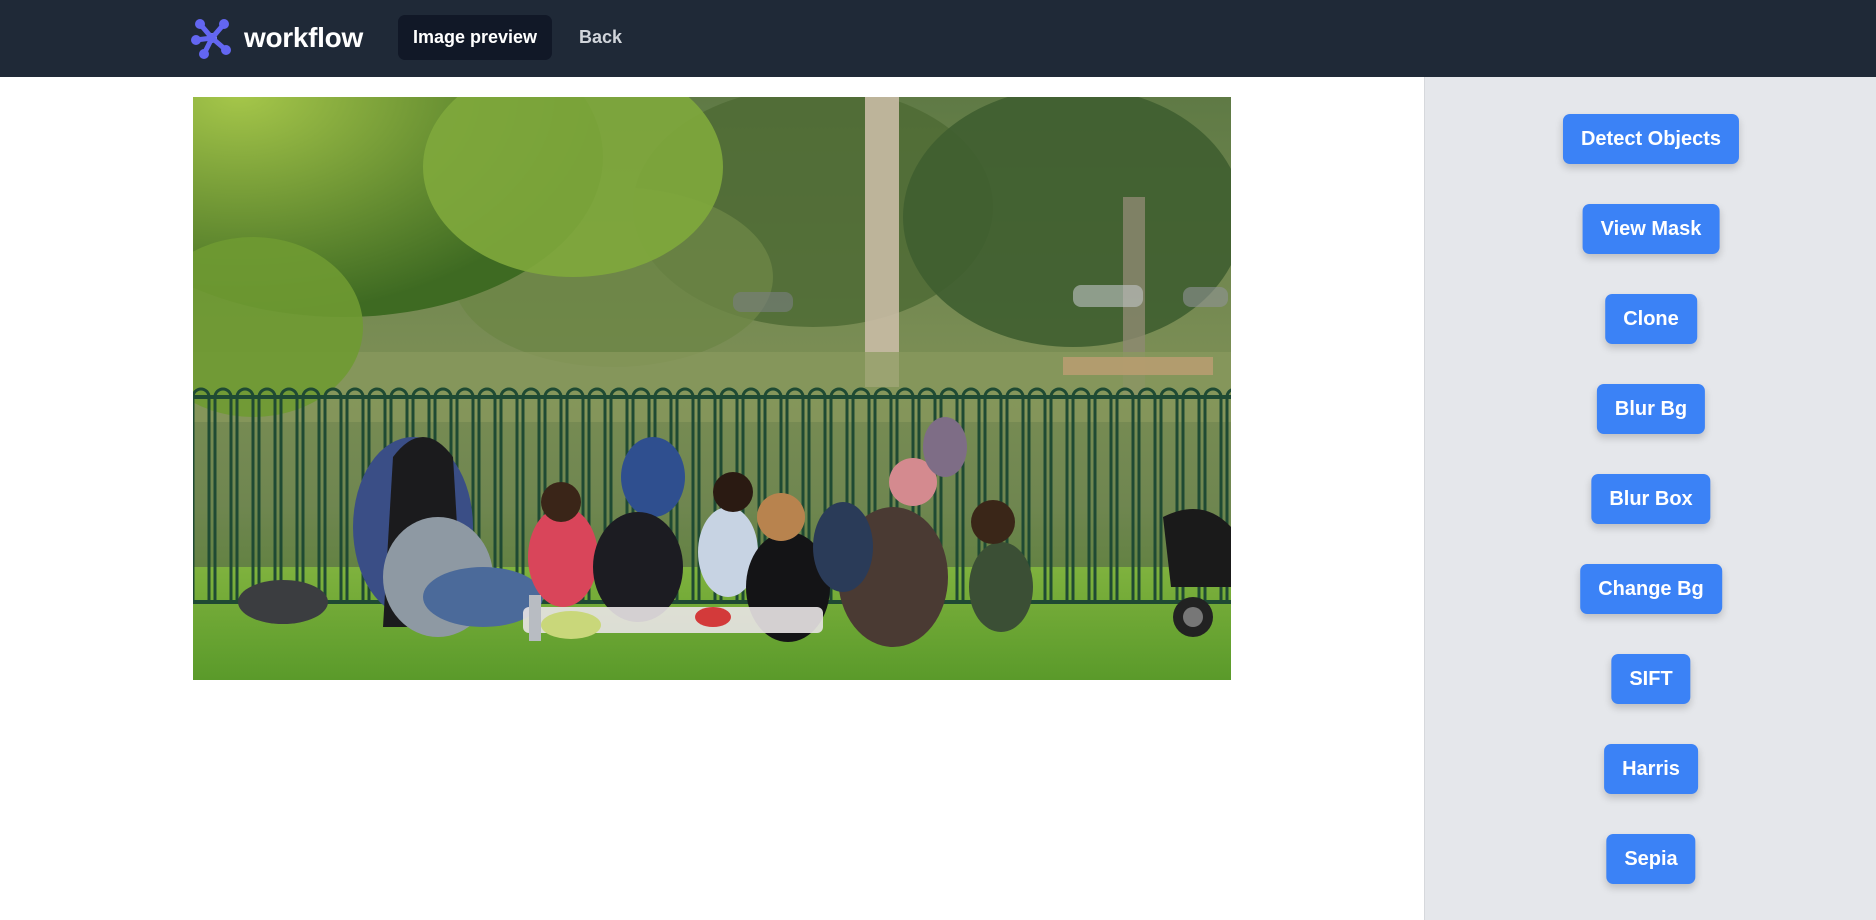 The image size is (1876, 920). Describe the element at coordinates (1651, 139) in the screenshot. I see `detect-objects-button: Detect Objects` at that location.